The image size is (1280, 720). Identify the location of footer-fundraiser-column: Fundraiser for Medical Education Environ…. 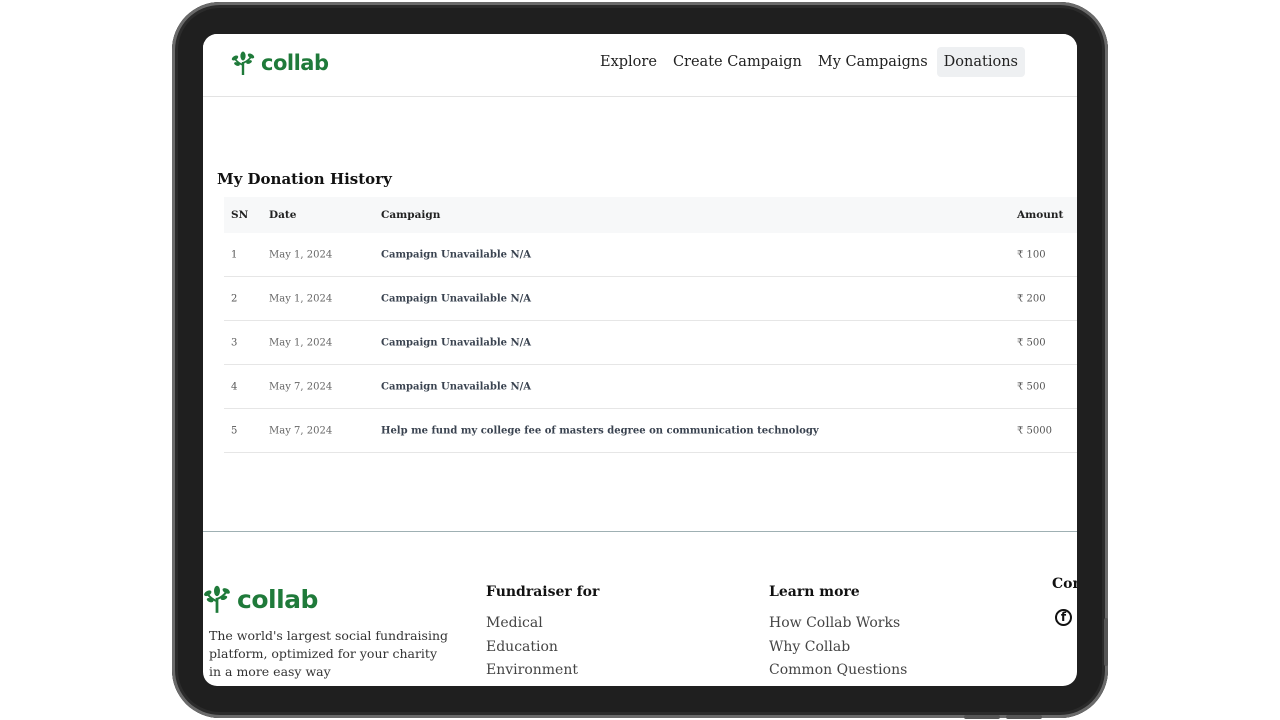
(542, 633).